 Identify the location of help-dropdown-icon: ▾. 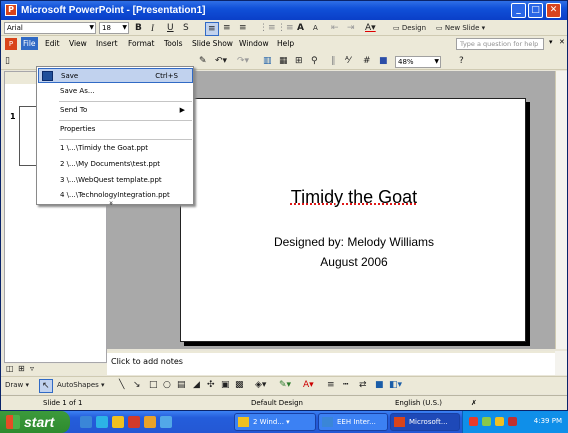
(551, 42).